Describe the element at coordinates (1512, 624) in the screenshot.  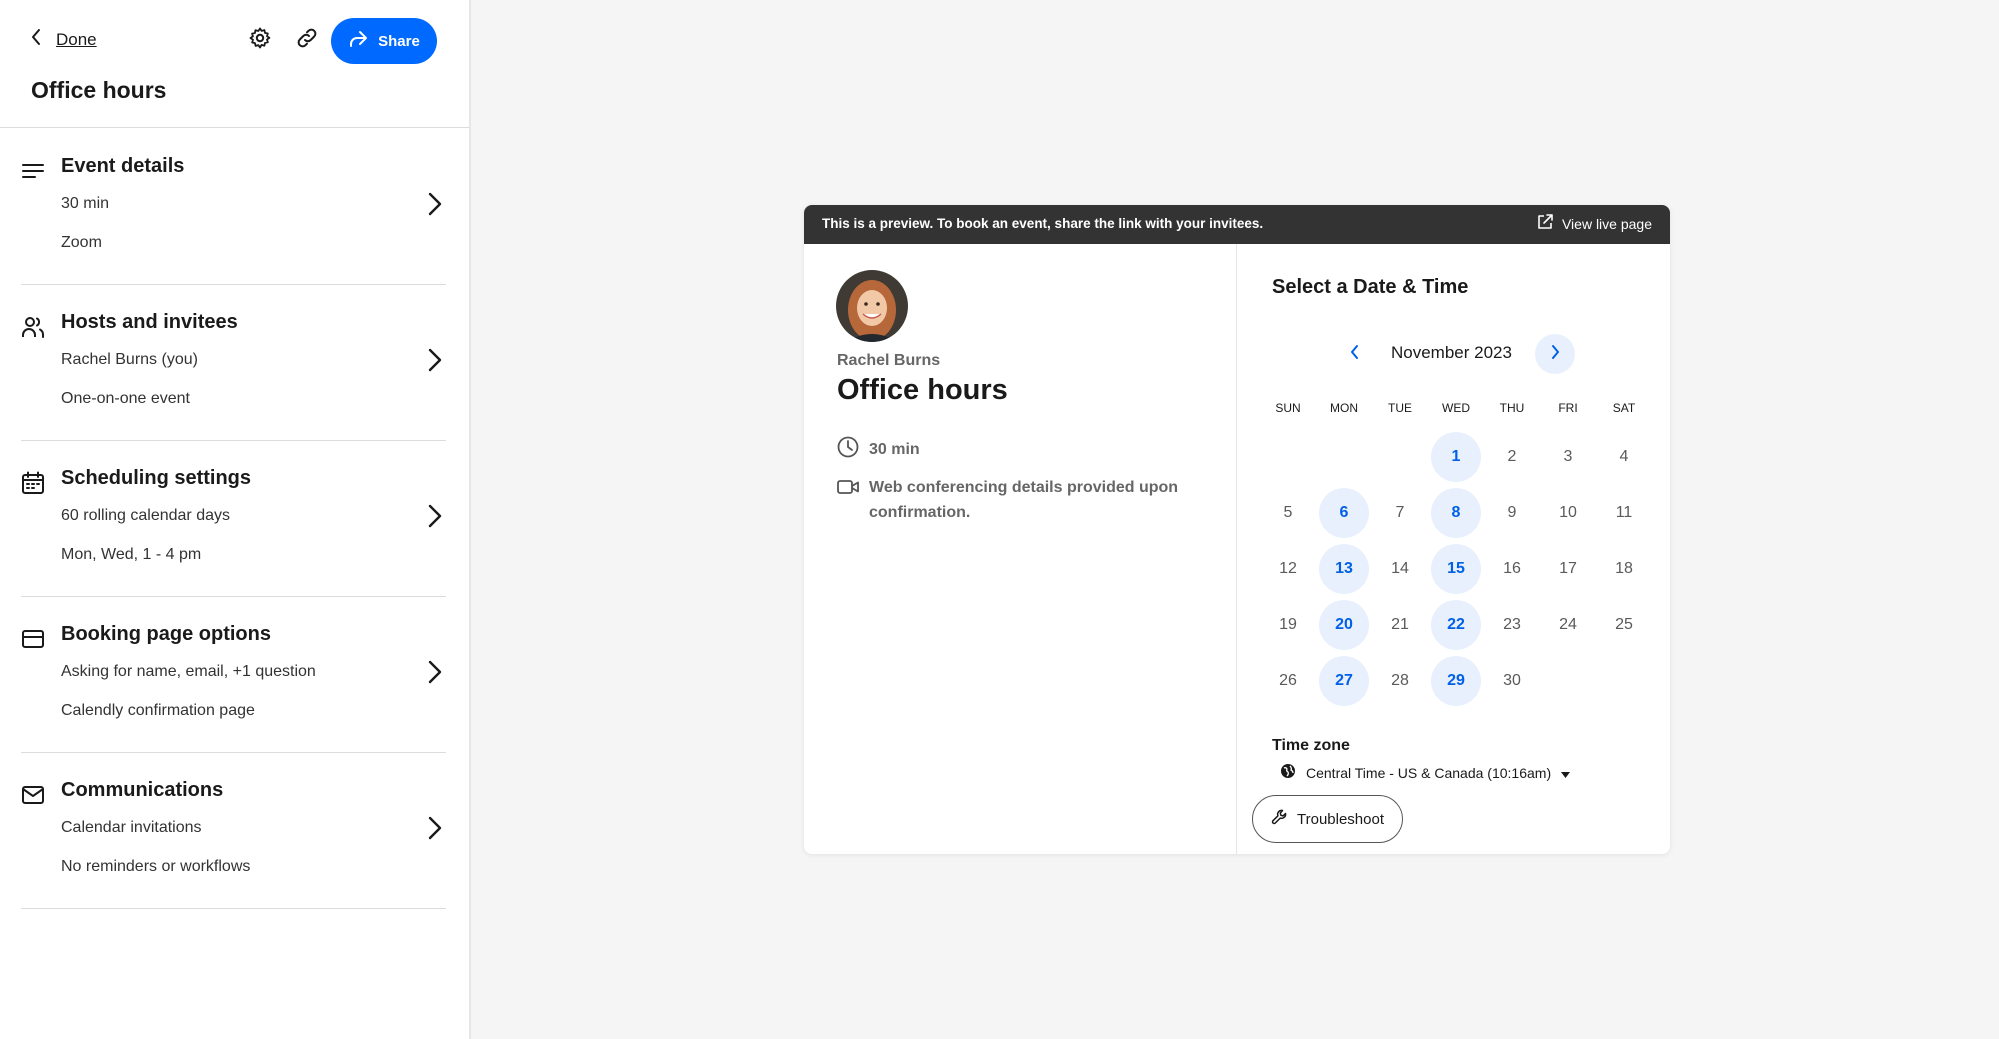
I see `calendar-day: 23` at that location.